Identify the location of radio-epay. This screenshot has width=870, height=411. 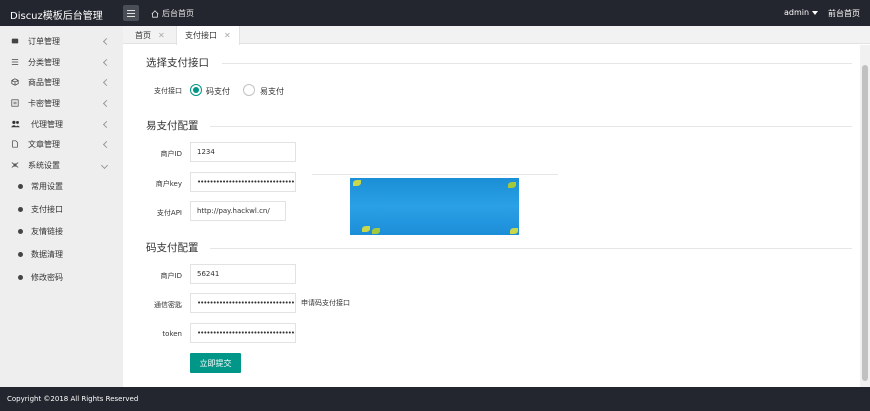
(249, 90).